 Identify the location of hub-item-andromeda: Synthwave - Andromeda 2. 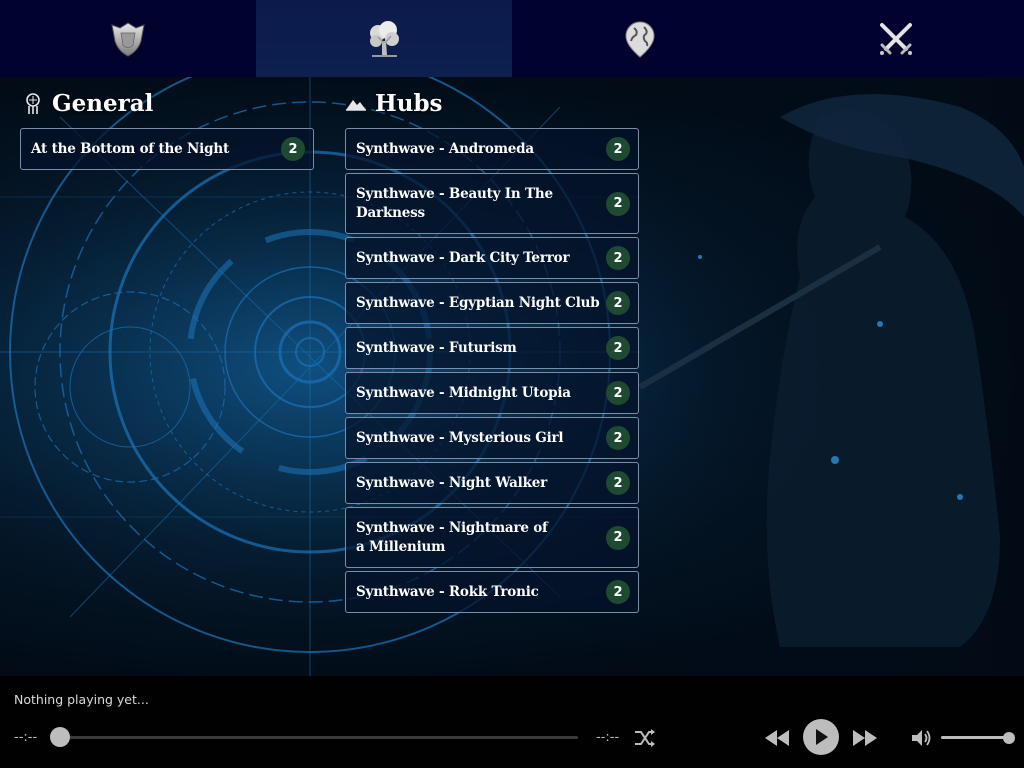
(492, 149).